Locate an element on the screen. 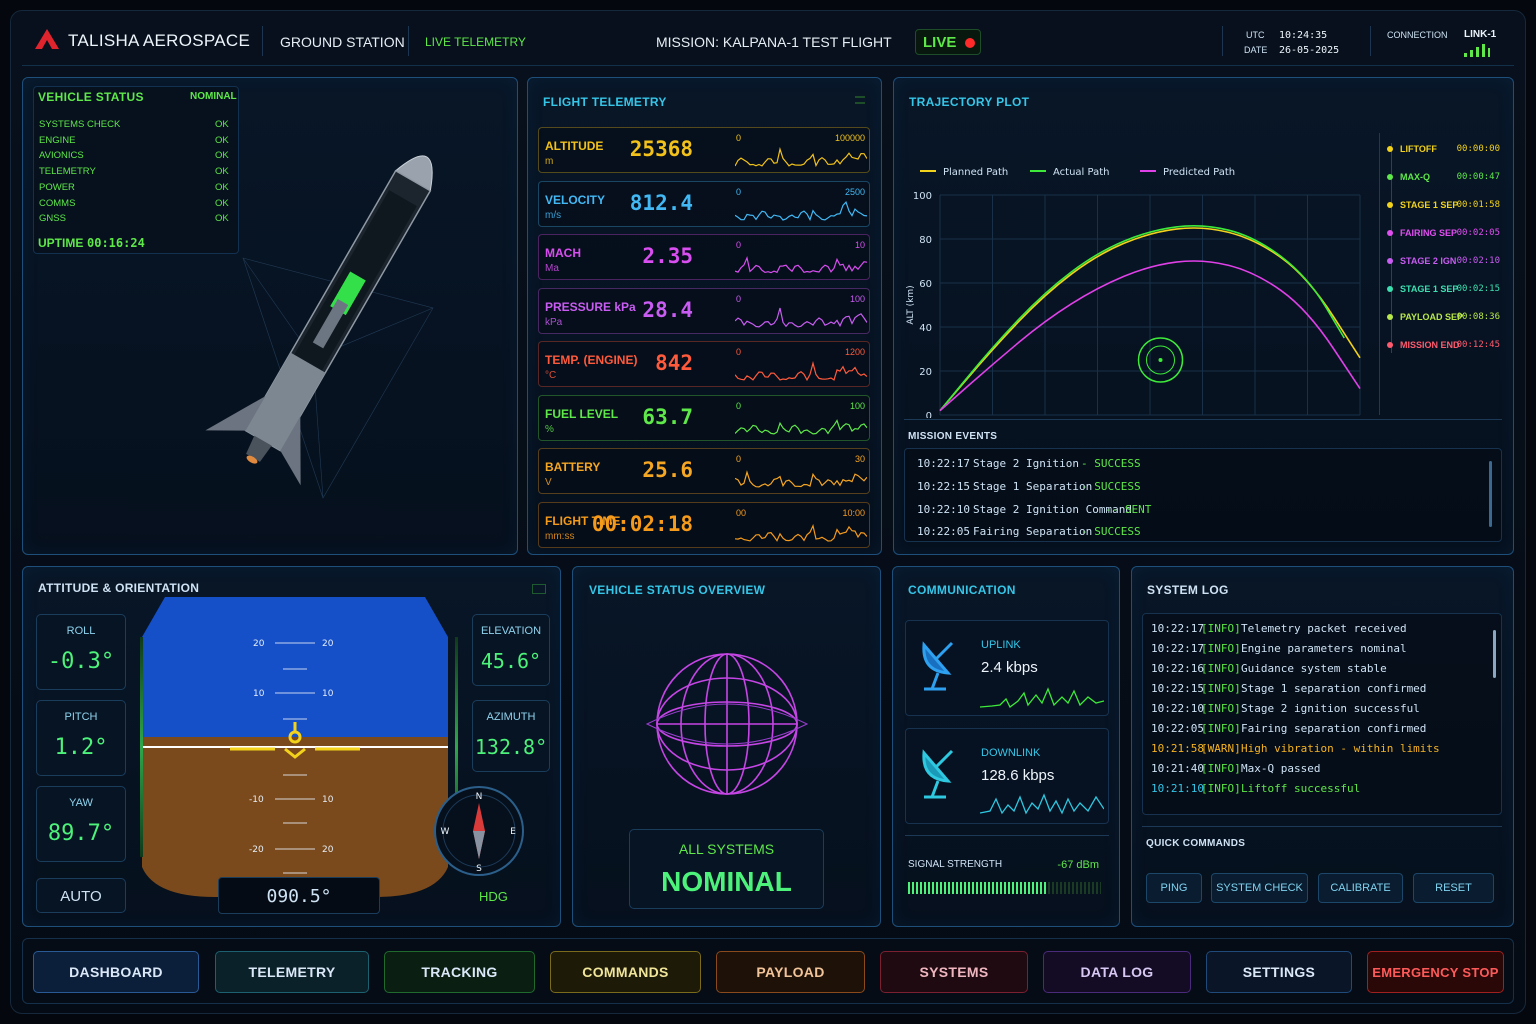 This screenshot has width=1536, height=1024. telemetry-row: FUEL LEVEL% 63.7 0 100 is located at coordinates (704, 417).